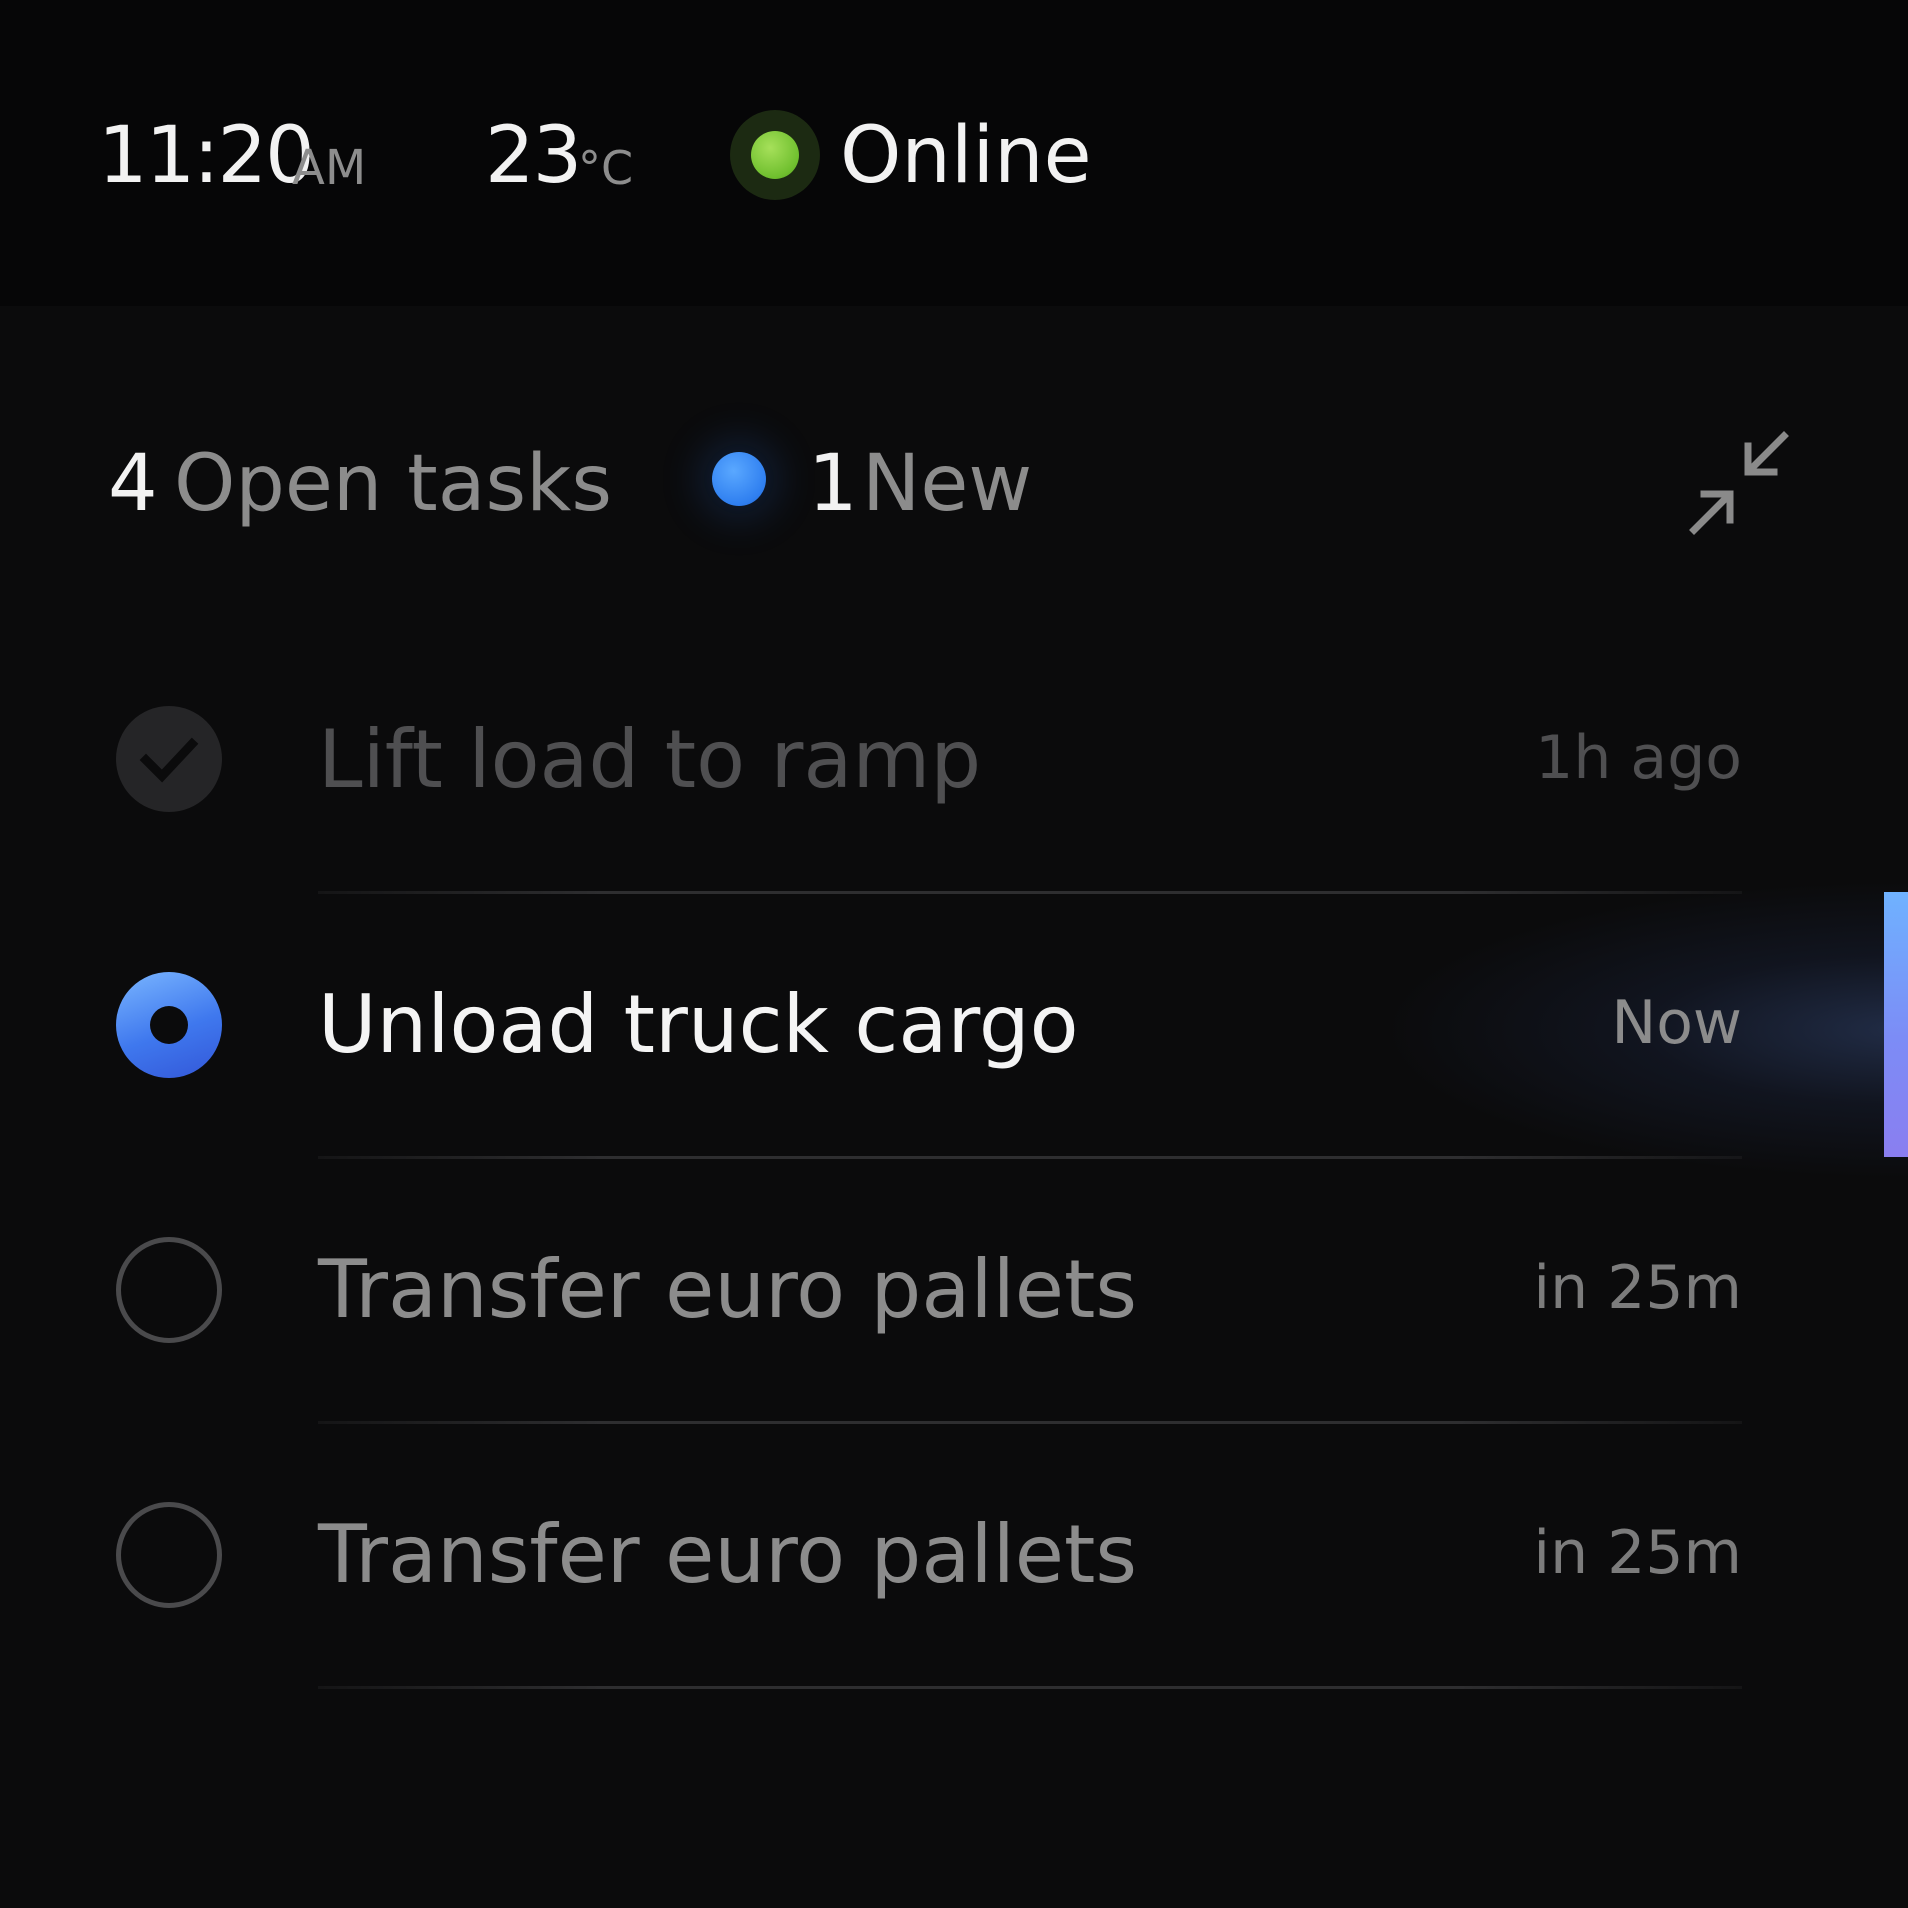 The width and height of the screenshot is (1908, 1908). I want to click on open-tasks-label: Open tasks, so click(393, 484).